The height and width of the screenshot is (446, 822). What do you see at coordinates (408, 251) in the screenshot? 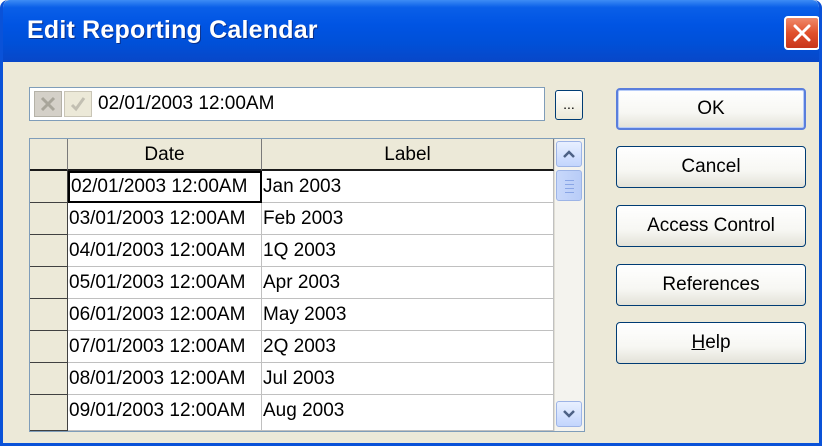
I see `table-cell-label: 1Q 2003` at bounding box center [408, 251].